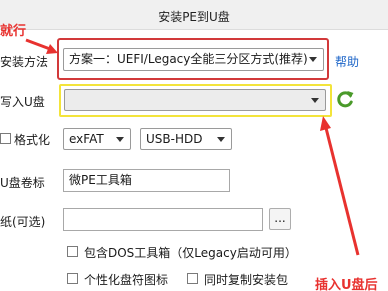 The width and height of the screenshot is (388, 291). Describe the element at coordinates (340, 186) in the screenshot. I see `arrow-to-target-disk` at that location.